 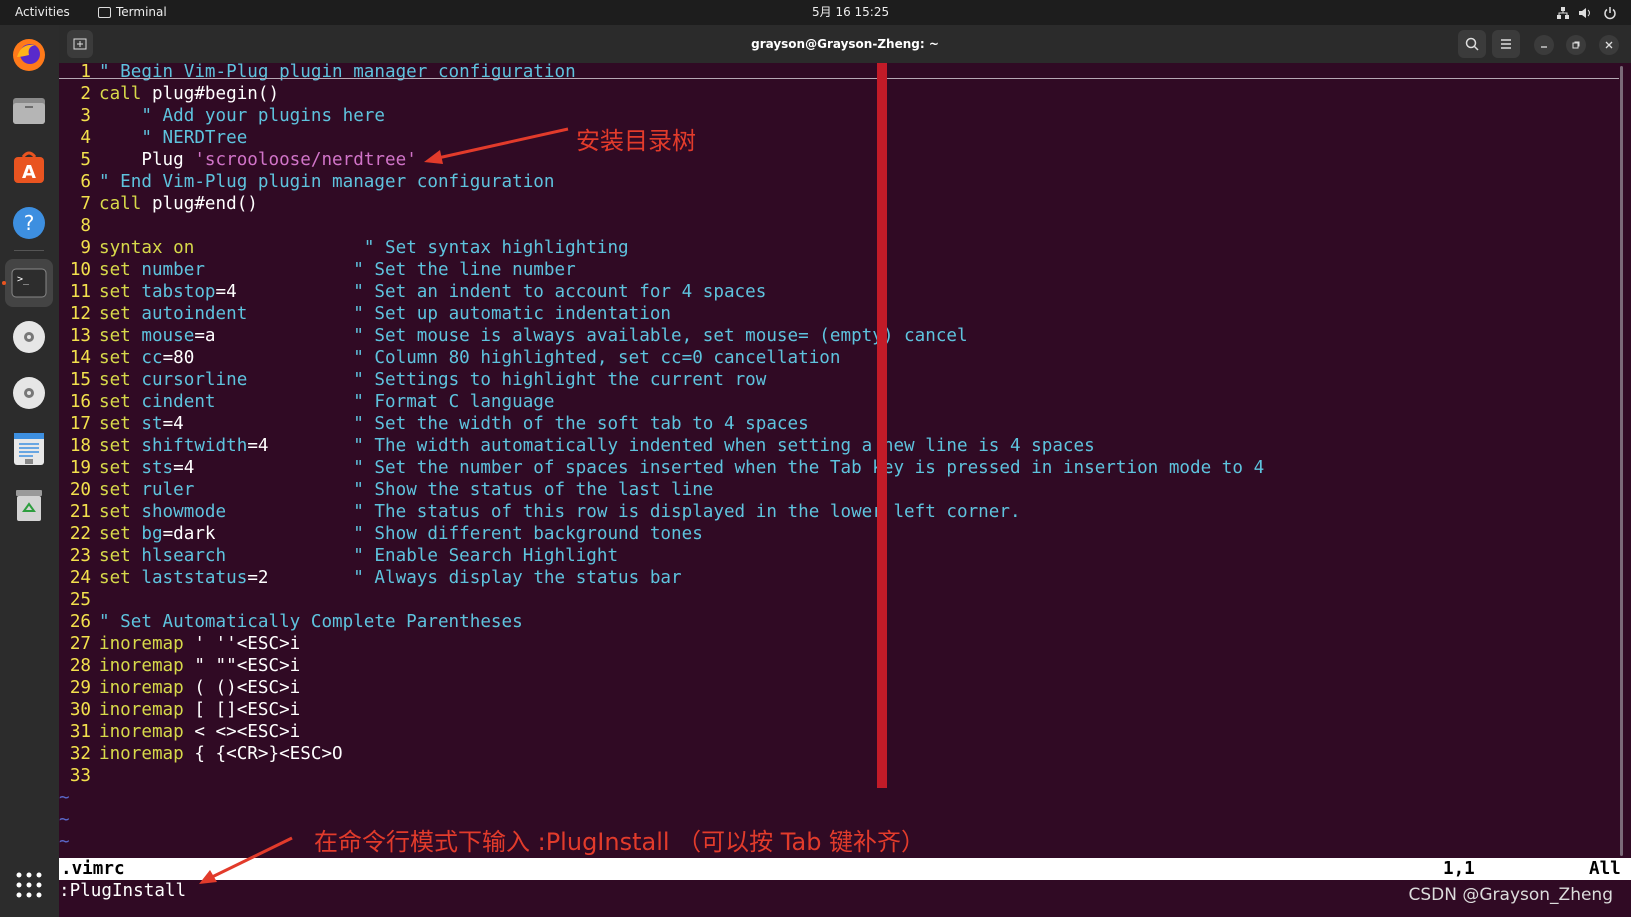 What do you see at coordinates (1511, 895) in the screenshot?
I see `watermark: CSDN @Grayson_Zheng` at bounding box center [1511, 895].